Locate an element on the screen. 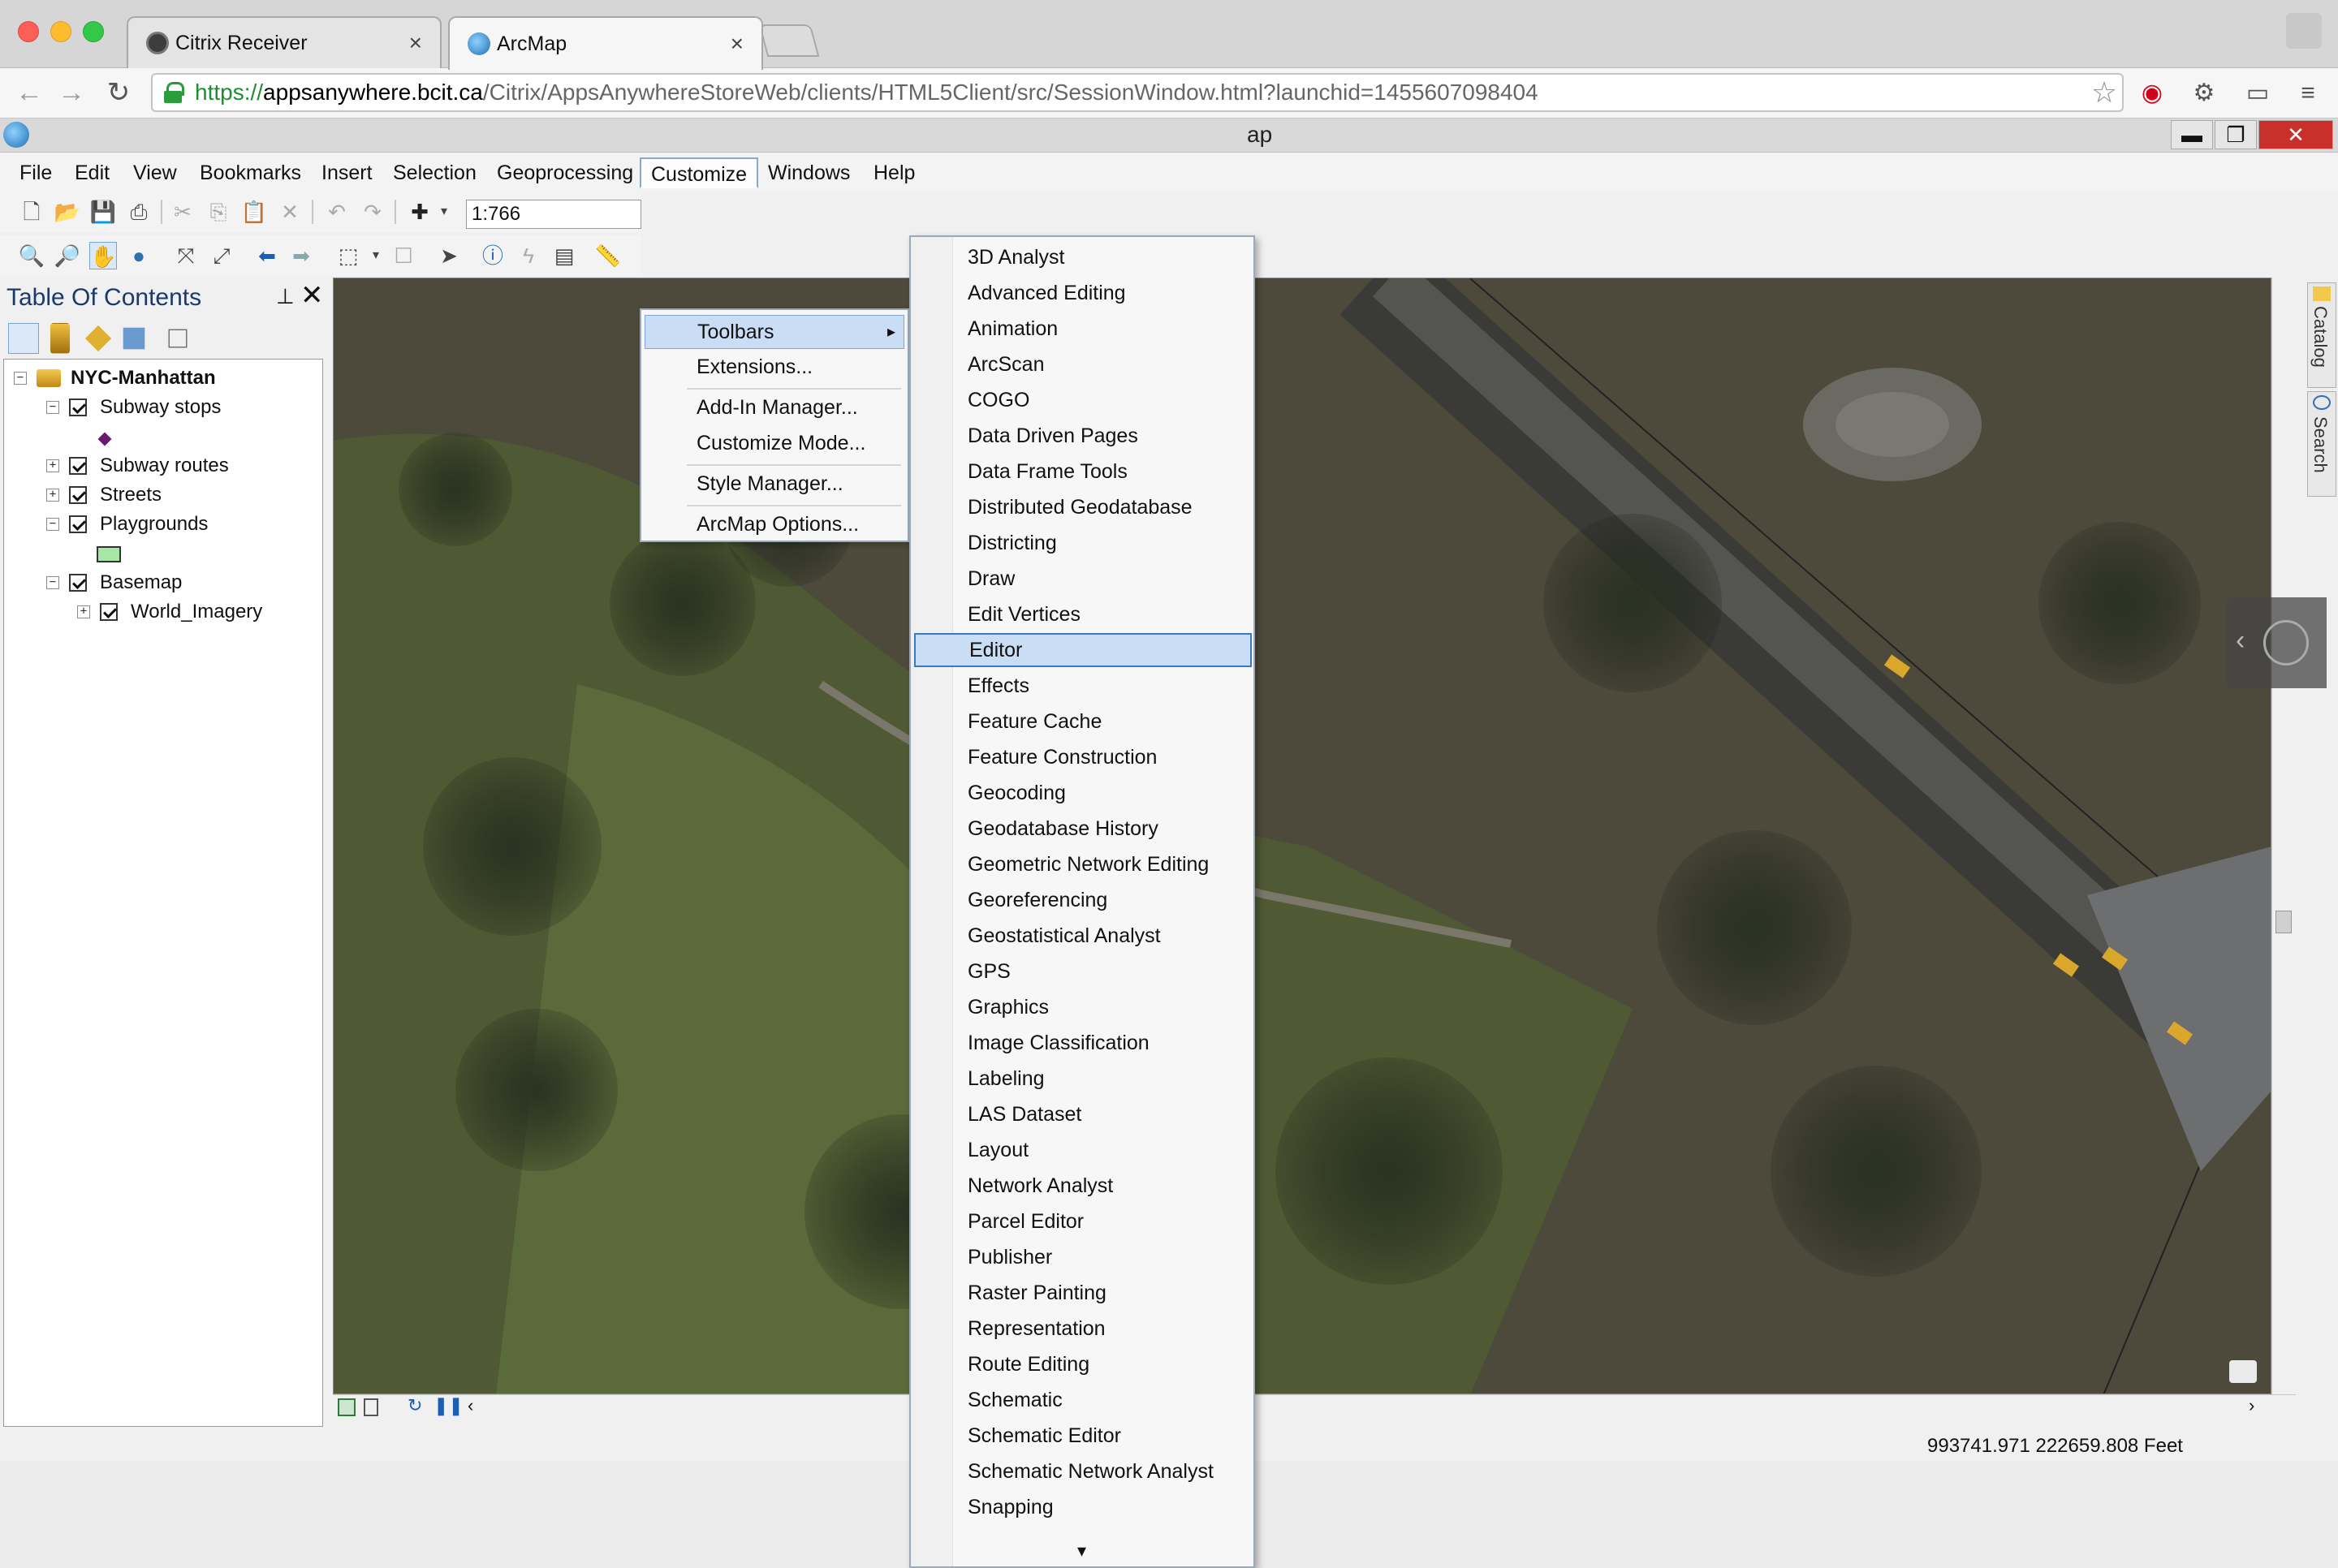 This screenshot has width=2338, height=1568. cut-icon: ✂ is located at coordinates (182, 212).